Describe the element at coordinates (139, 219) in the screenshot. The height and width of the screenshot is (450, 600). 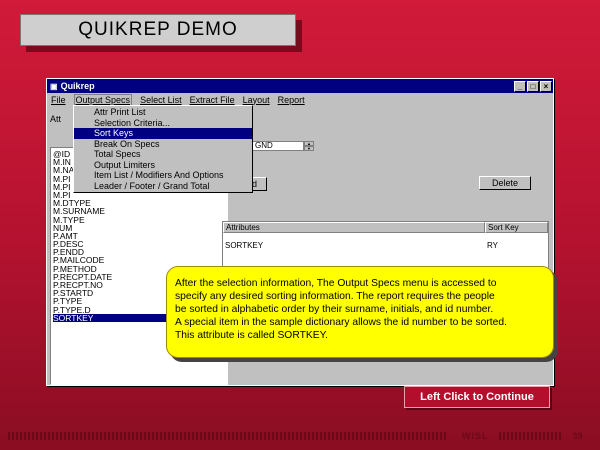
I see `list-item: M.TYPE` at that location.